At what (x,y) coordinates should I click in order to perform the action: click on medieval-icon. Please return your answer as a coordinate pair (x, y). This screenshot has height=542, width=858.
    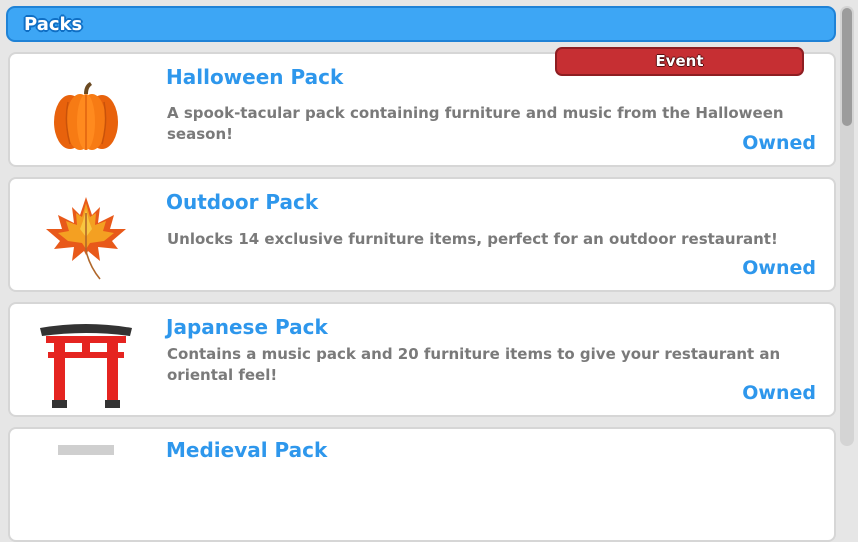
    Looking at the image, I should click on (86, 487).